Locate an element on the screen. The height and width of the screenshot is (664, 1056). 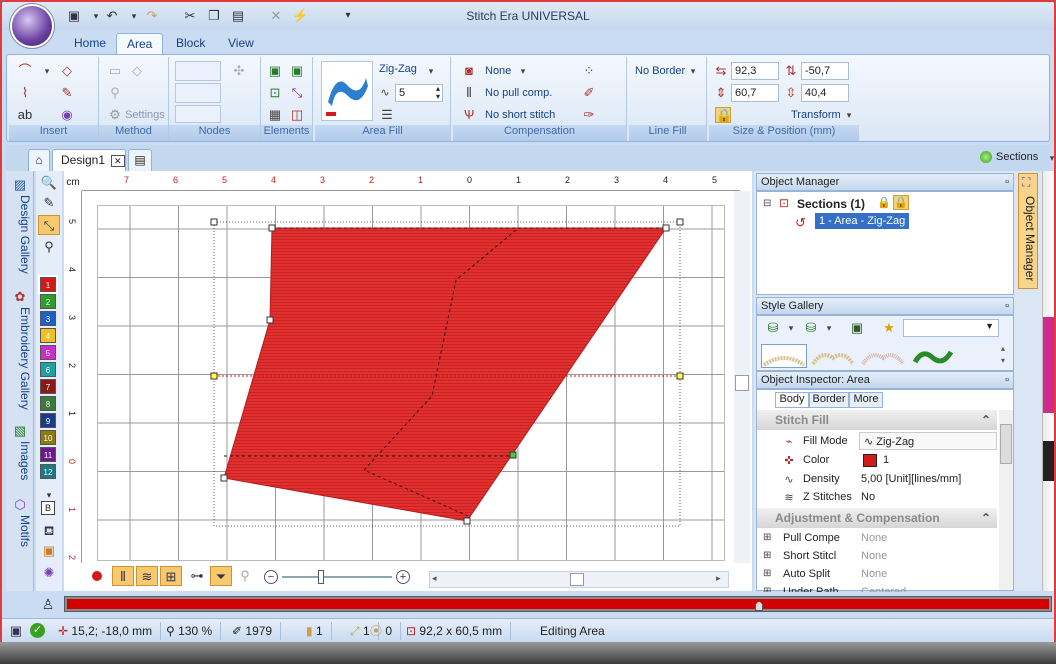
prop-value: Centered is located at coordinates (883, 589).